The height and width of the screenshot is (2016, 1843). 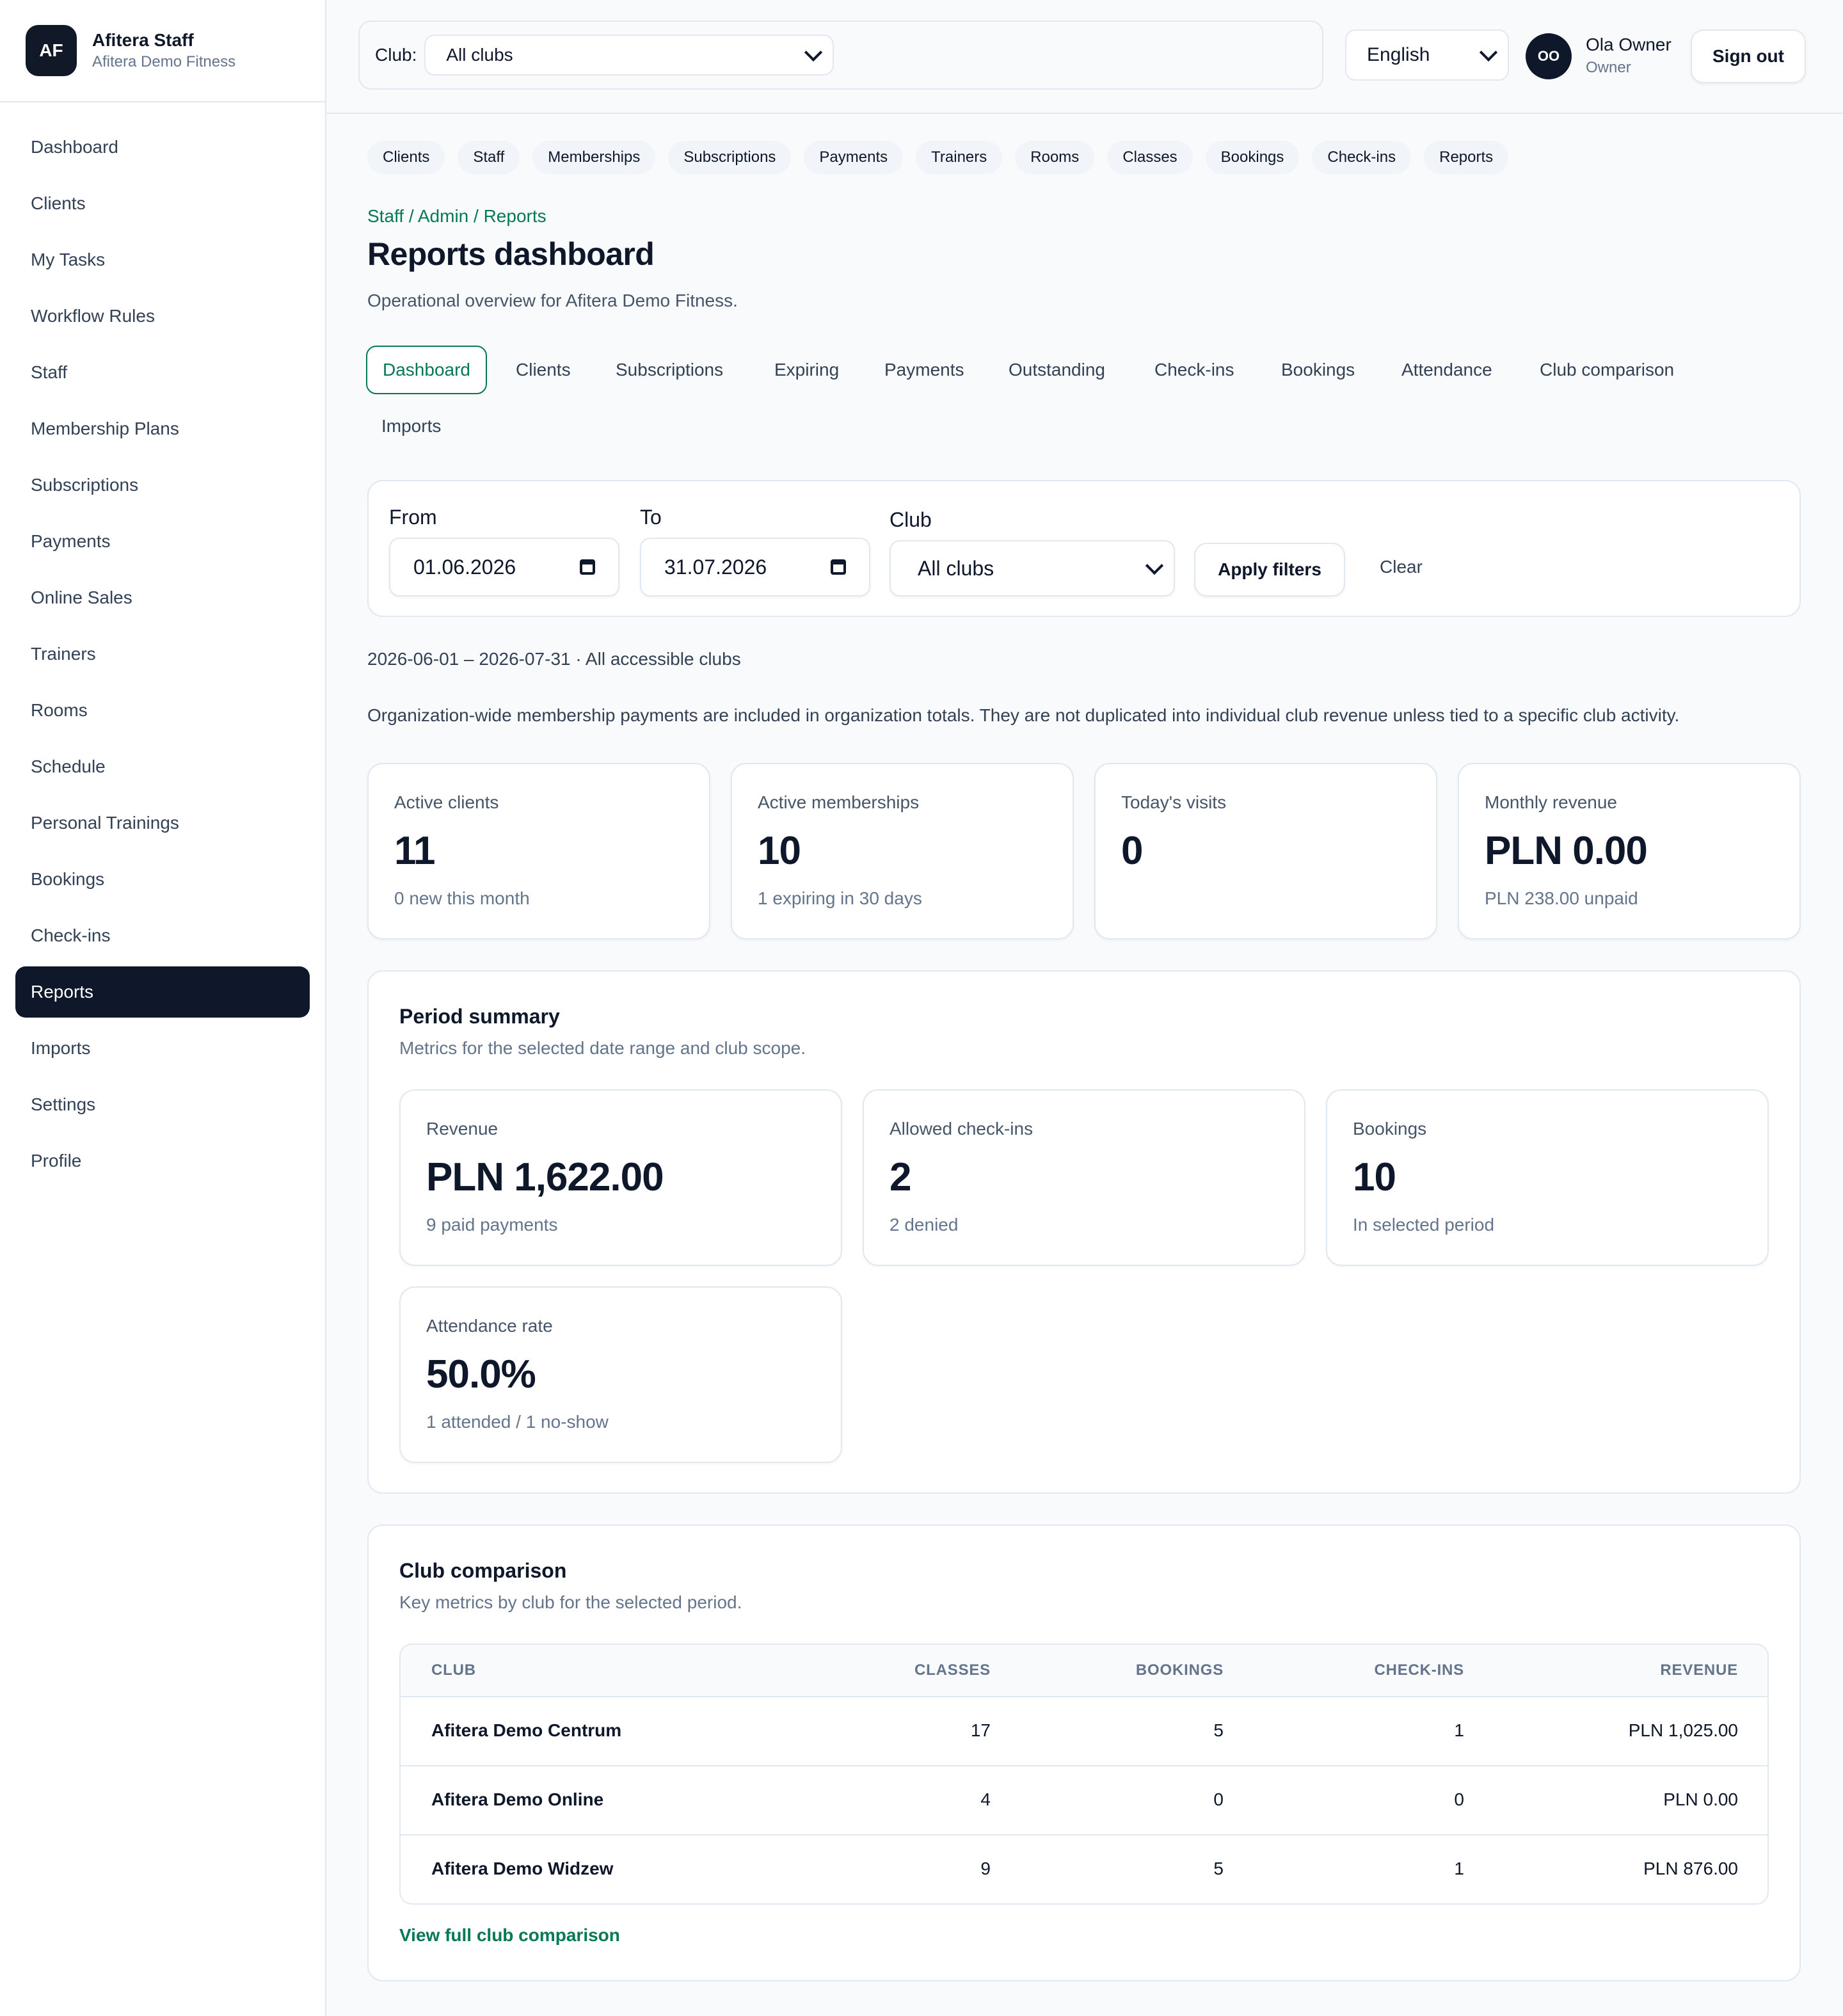 What do you see at coordinates (162, 428) in the screenshot?
I see `sidebar-item-membership-plans: Membership Plans` at bounding box center [162, 428].